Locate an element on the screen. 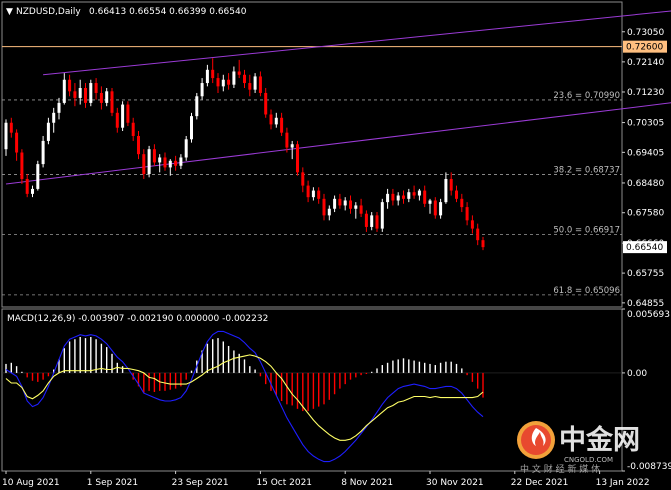 This screenshot has height=490, width=671. price-tick-label: 0.70305 is located at coordinates (645, 124).